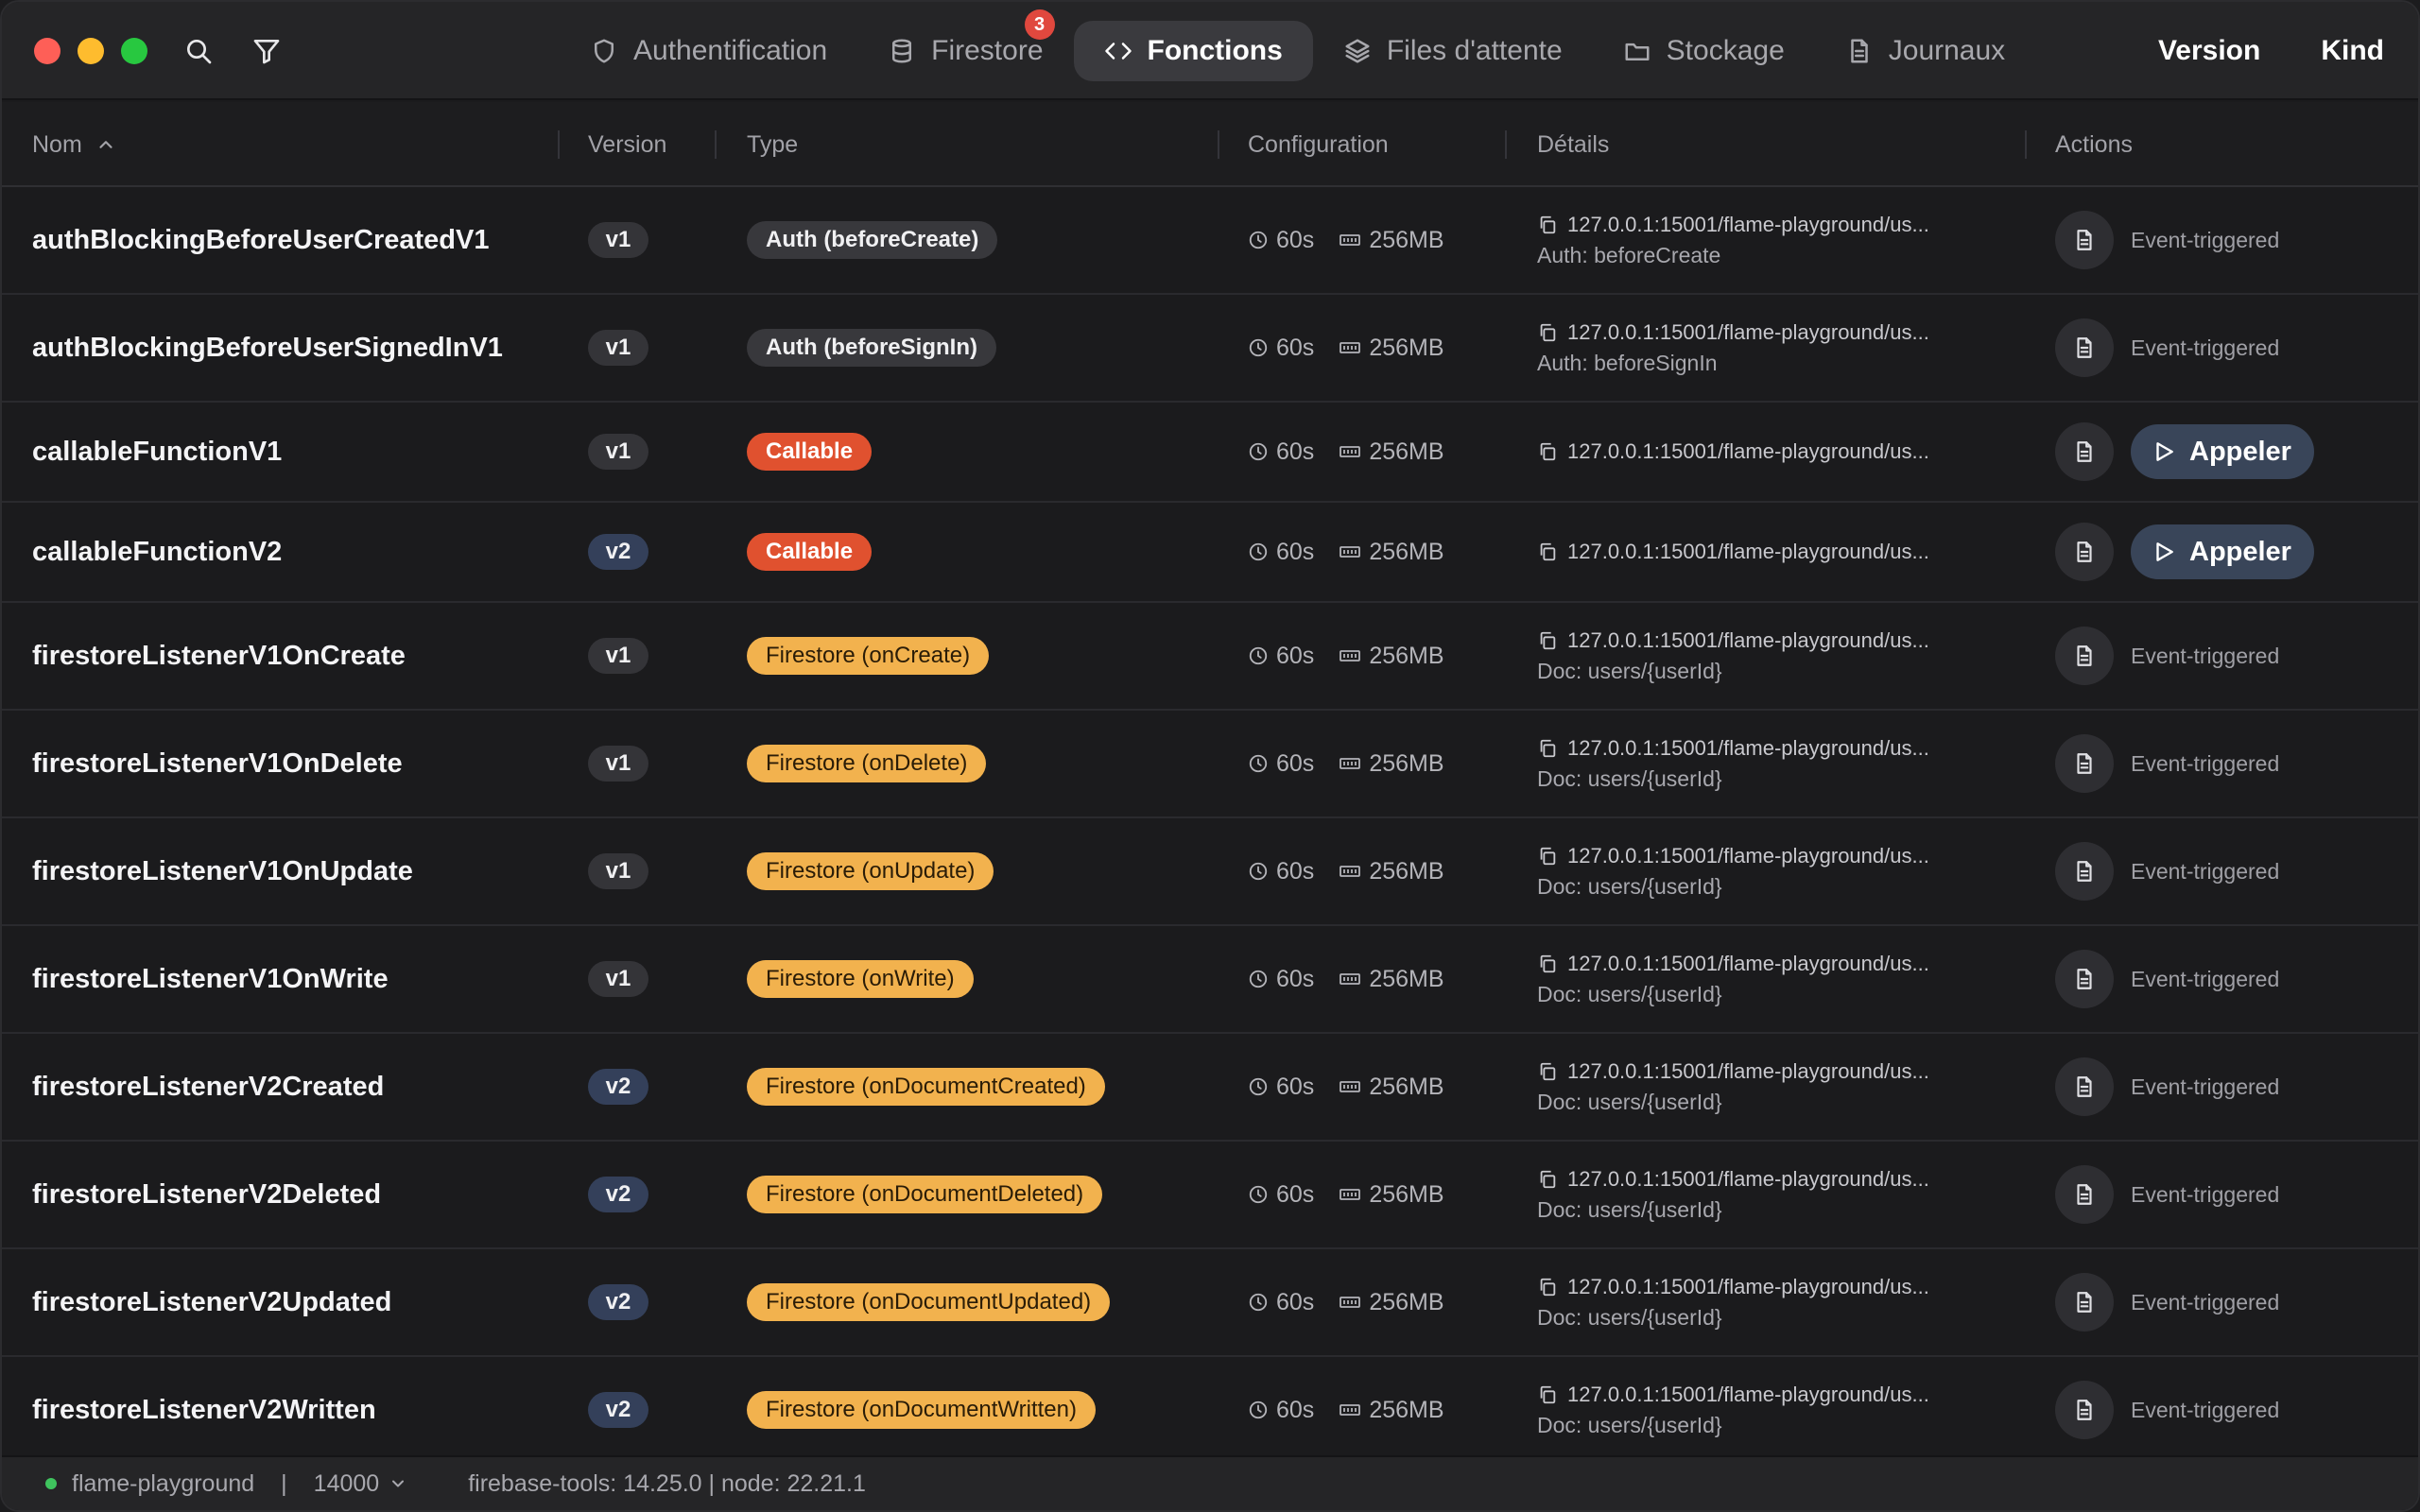 This screenshot has width=2420, height=1512. What do you see at coordinates (1573, 144) in the screenshot?
I see `column-header-details: Détails` at bounding box center [1573, 144].